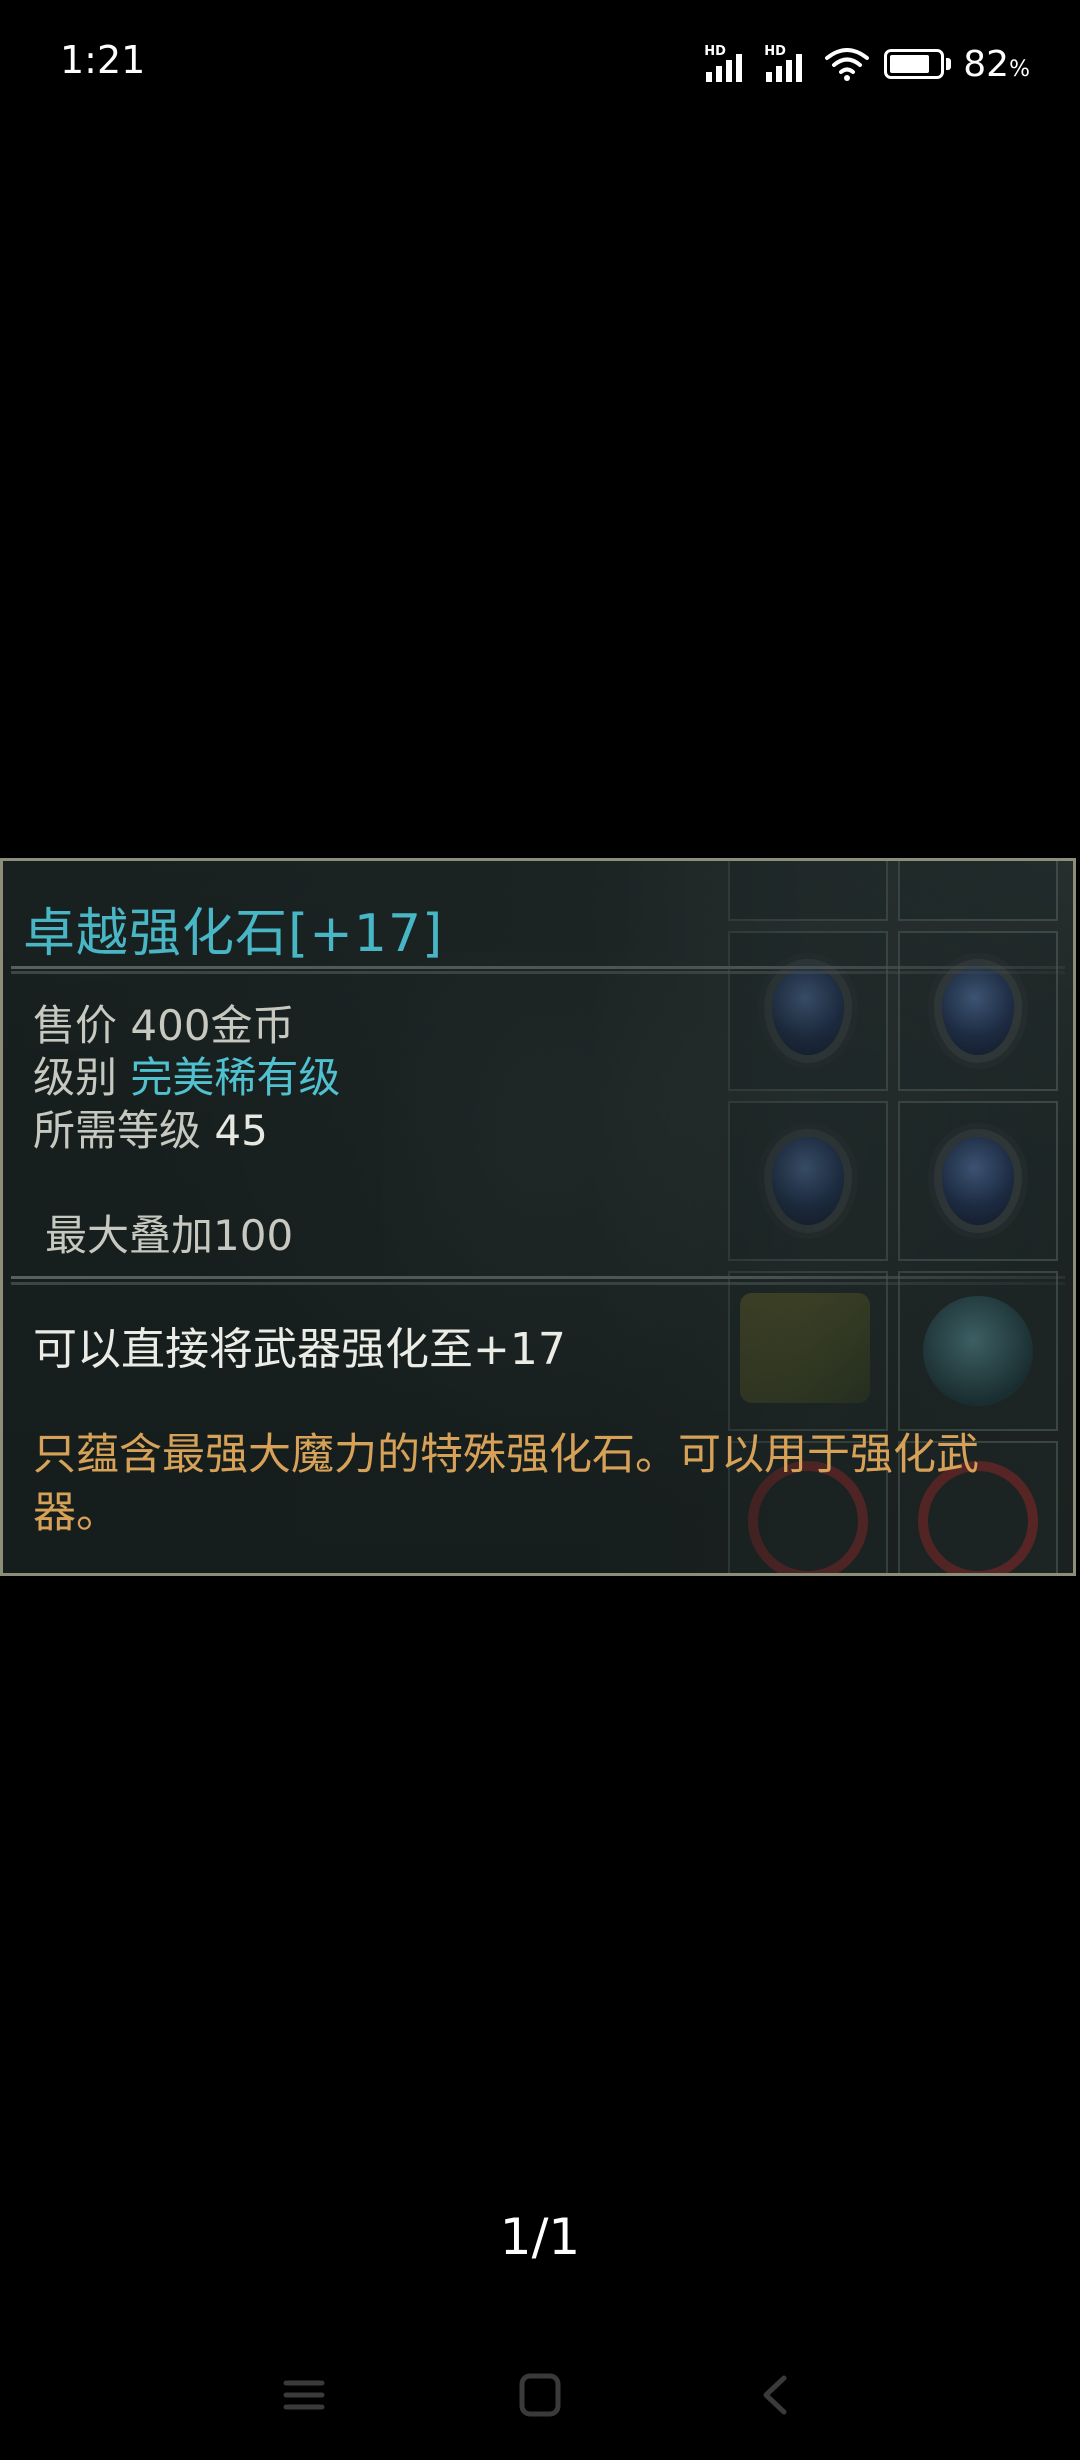 This screenshot has width=1080, height=2460. I want to click on navigation-bar, so click(540, 2395).